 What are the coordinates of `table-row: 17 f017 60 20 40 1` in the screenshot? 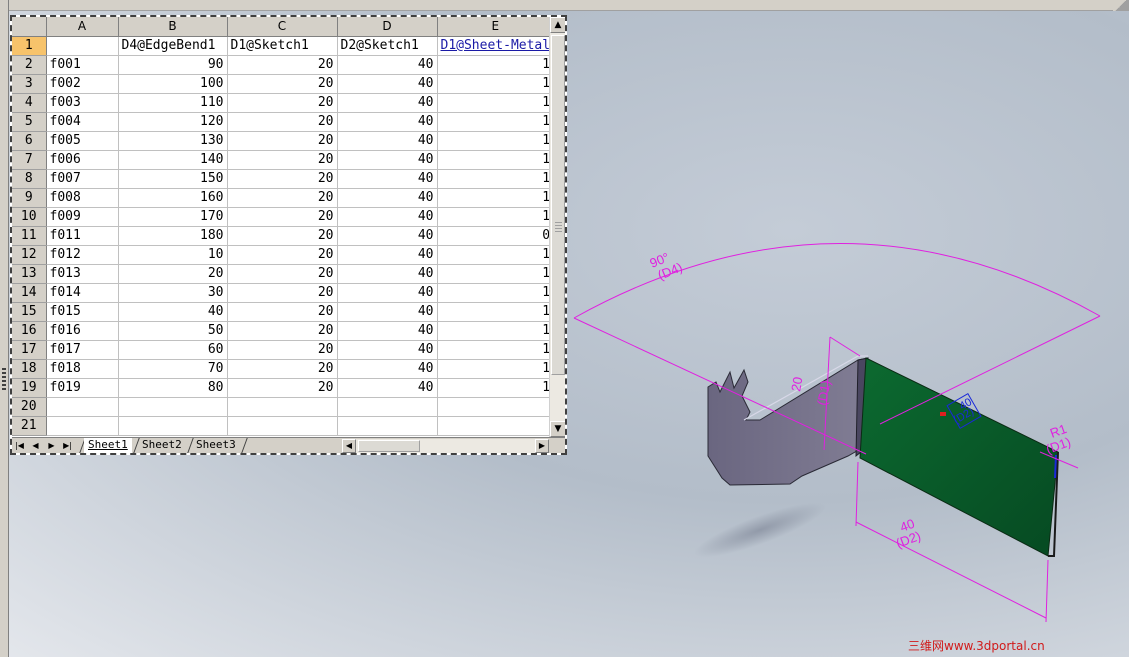 It's located at (283, 350).